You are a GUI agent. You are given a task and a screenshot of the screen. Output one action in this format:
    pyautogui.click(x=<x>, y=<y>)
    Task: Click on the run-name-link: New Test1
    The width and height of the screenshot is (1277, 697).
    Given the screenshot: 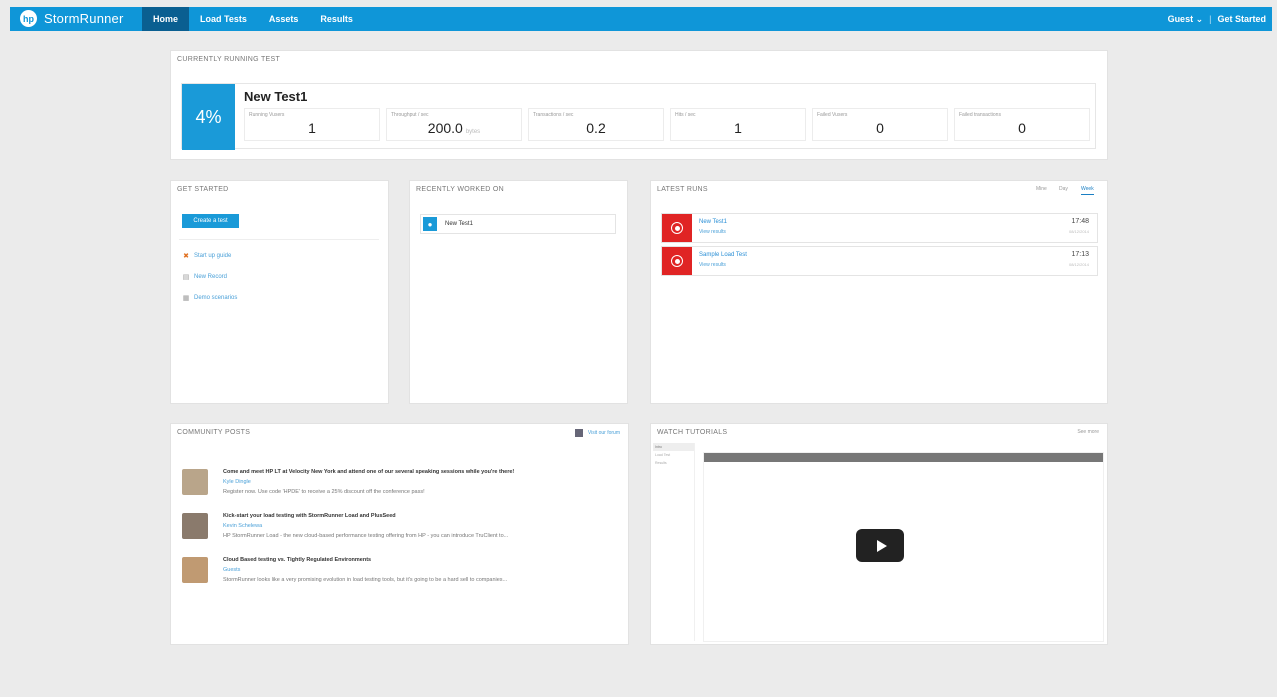 What is the action you would take?
    pyautogui.click(x=713, y=222)
    